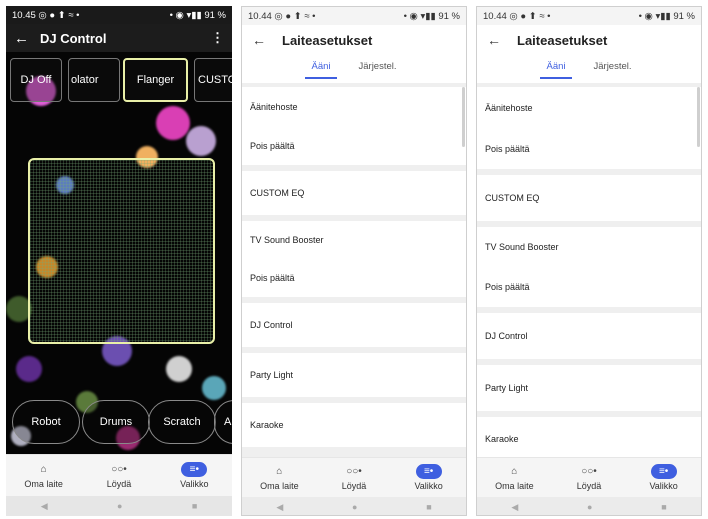 This screenshot has height=519, width=708. What do you see at coordinates (46, 422) in the screenshot?
I see `sound-robot: Robot` at bounding box center [46, 422].